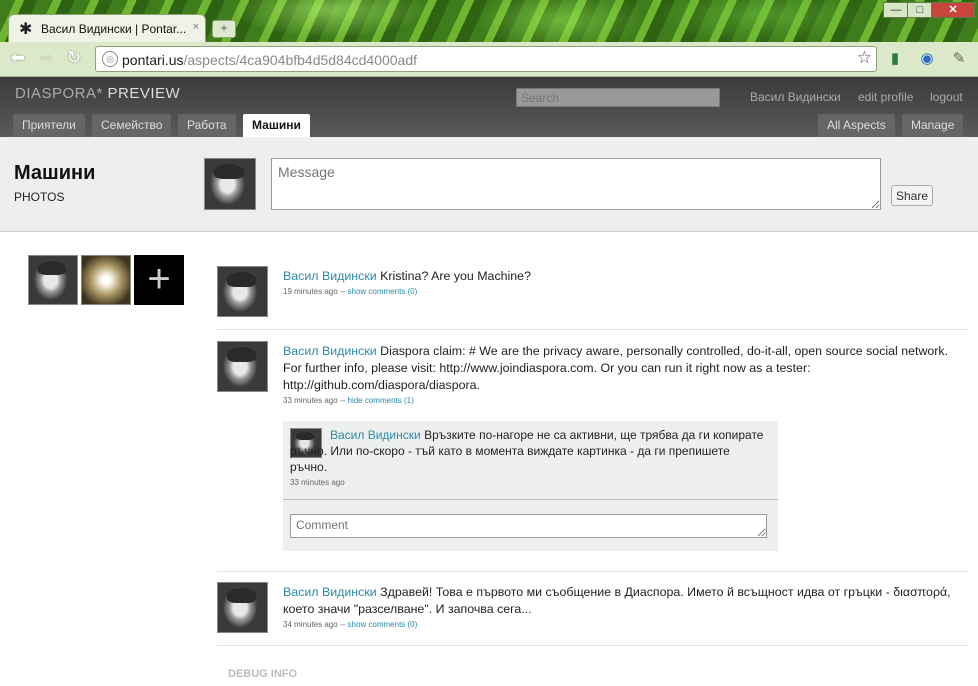 The image size is (978, 686). Describe the element at coordinates (946, 97) in the screenshot. I see `logout-link: logout` at that location.